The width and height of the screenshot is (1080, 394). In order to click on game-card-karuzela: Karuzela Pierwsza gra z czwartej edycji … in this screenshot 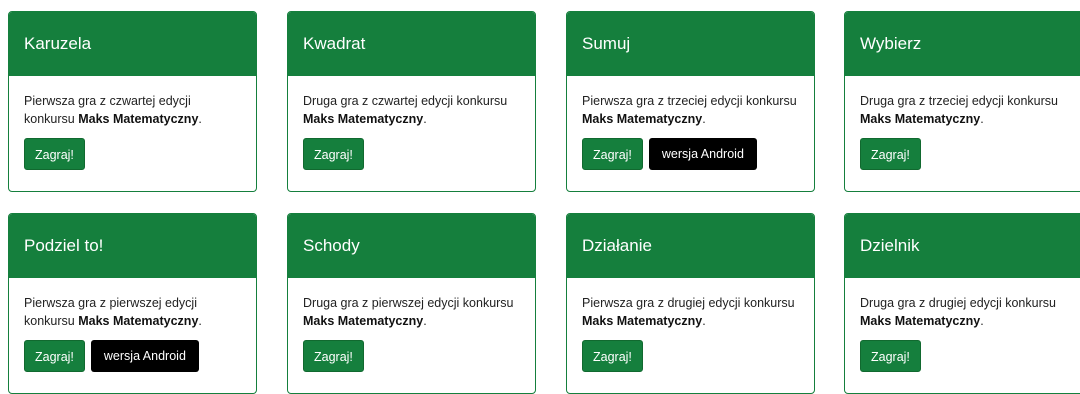, I will do `click(132, 101)`.